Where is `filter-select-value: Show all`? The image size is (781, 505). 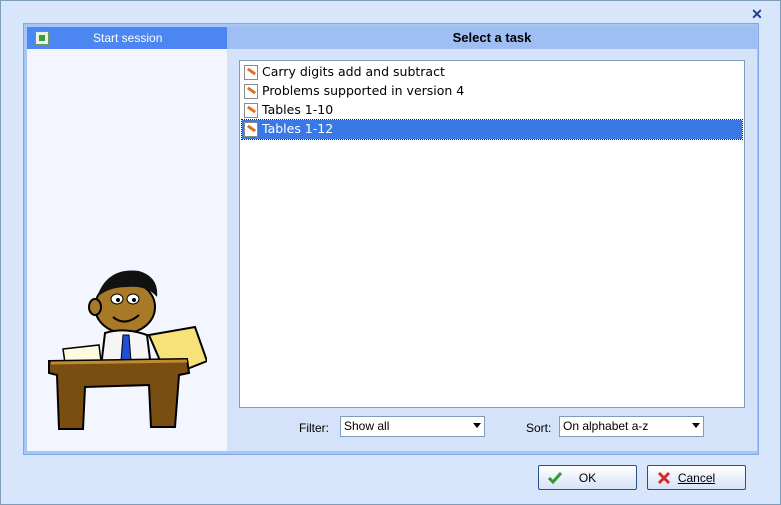 filter-select-value: Show all is located at coordinates (367, 426).